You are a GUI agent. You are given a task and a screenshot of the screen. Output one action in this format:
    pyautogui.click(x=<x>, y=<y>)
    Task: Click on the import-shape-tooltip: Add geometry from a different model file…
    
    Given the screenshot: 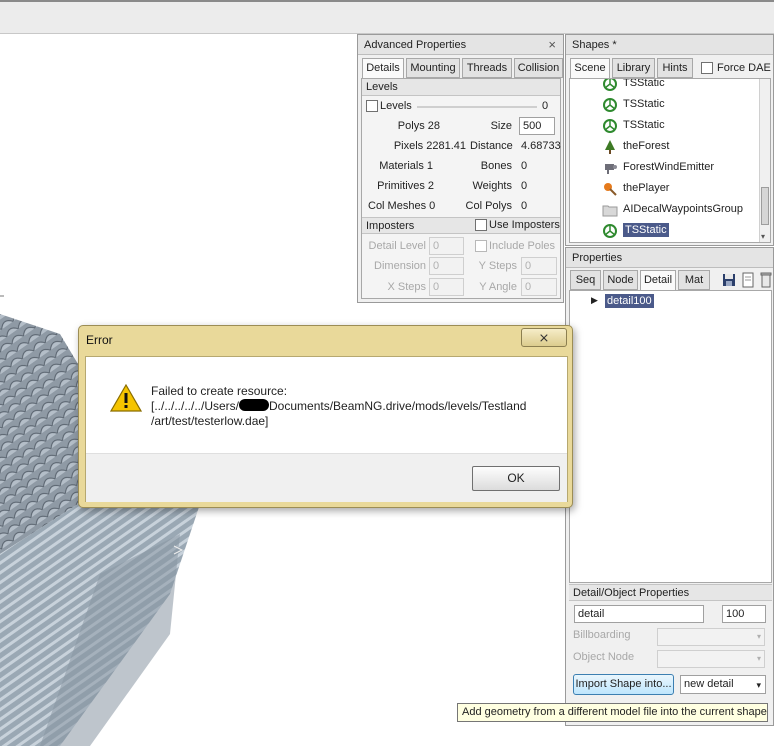 What is the action you would take?
    pyautogui.click(x=612, y=712)
    